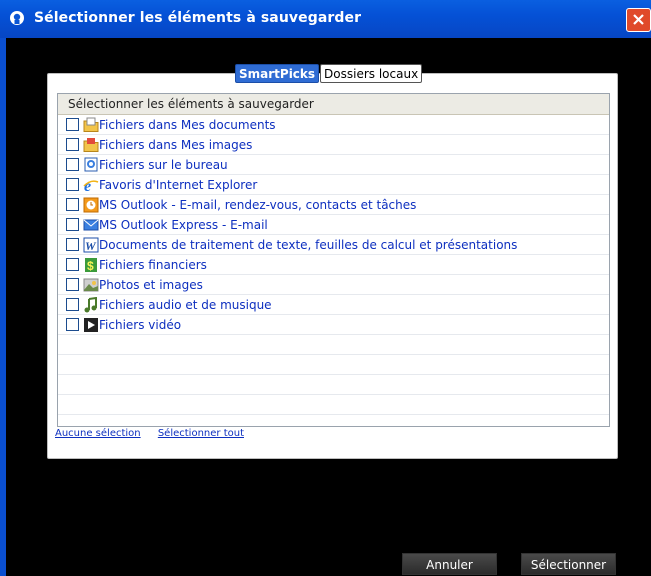 This screenshot has width=651, height=576. What do you see at coordinates (91, 225) in the screenshot?
I see `outlook-express-icon` at bounding box center [91, 225].